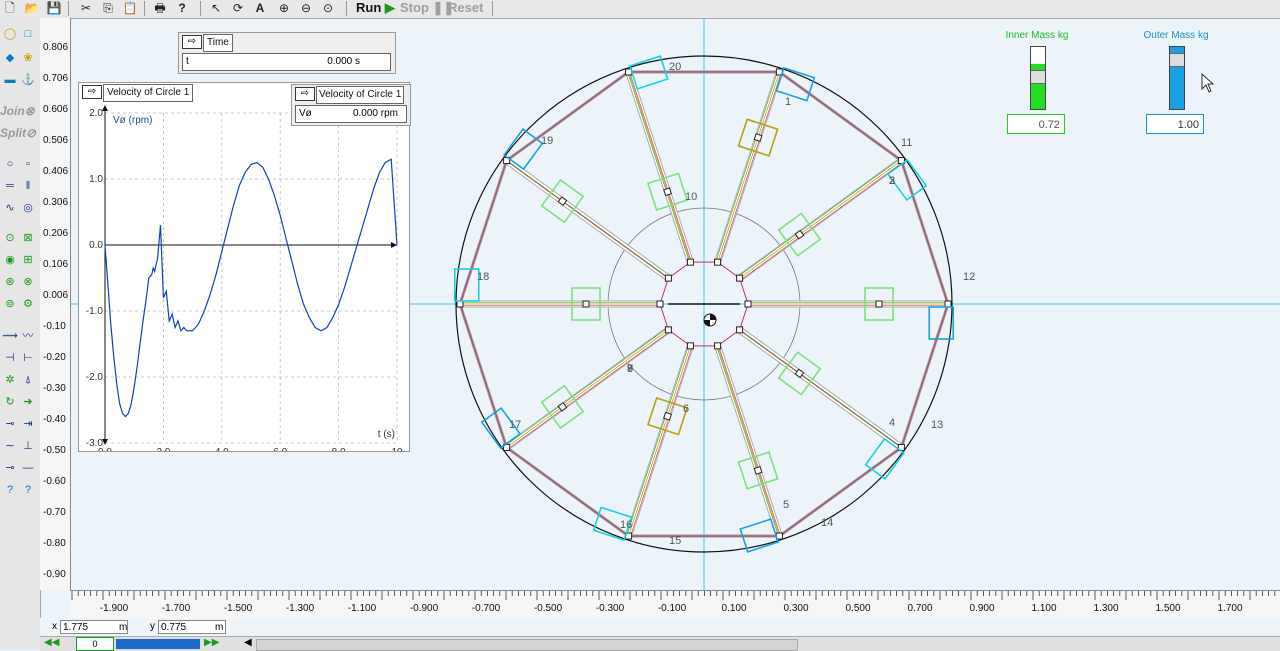 The width and height of the screenshot is (1280, 651). I want to click on velocity-meter: ⇨ Velocity of Circle 1 Vø 0.000 rpm, so click(351, 105).